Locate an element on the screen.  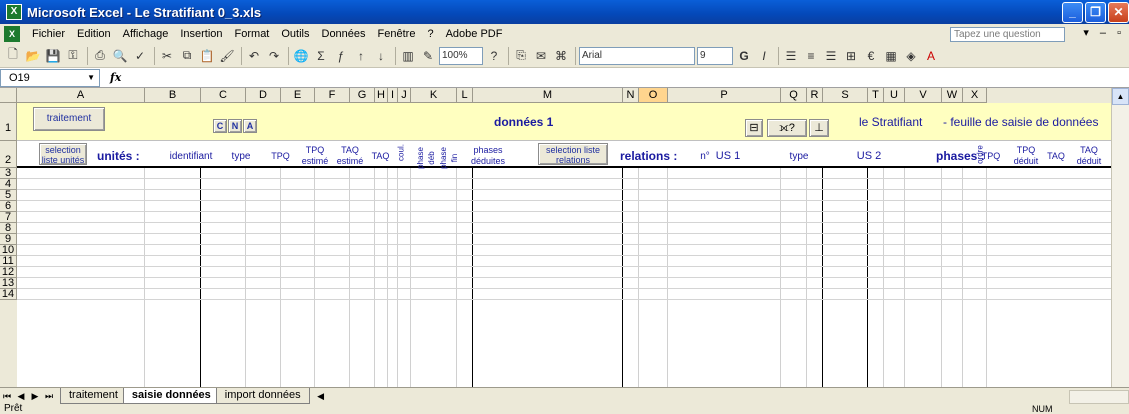
fill-color-icon: ◈ is located at coordinates (911, 56).